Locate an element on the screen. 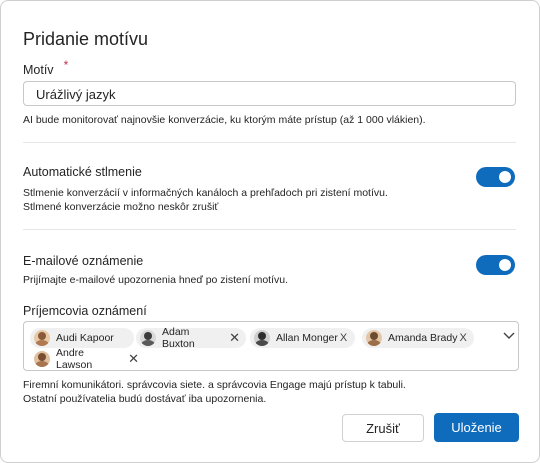 Image resolution: width=540 pixels, height=463 pixels. recipient-name: Audi Kapoor is located at coordinates (85, 338).